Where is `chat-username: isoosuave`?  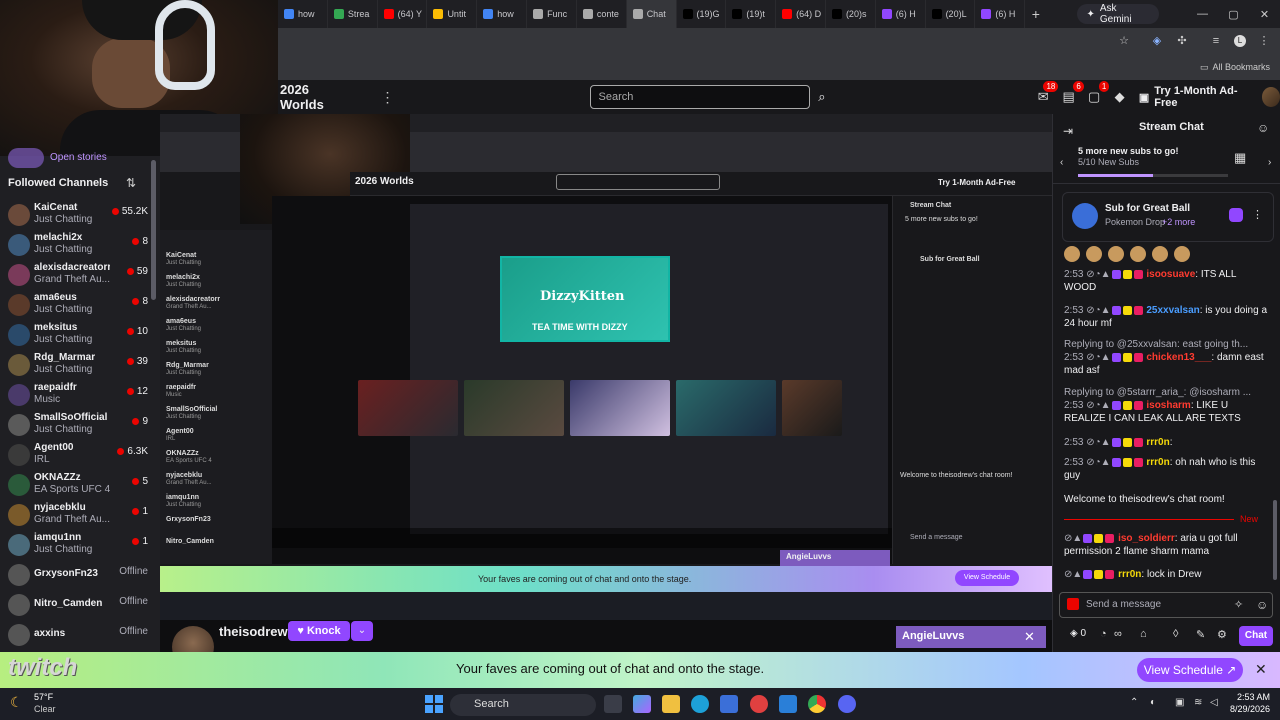
chat-username: isoosuave is located at coordinates (1170, 274).